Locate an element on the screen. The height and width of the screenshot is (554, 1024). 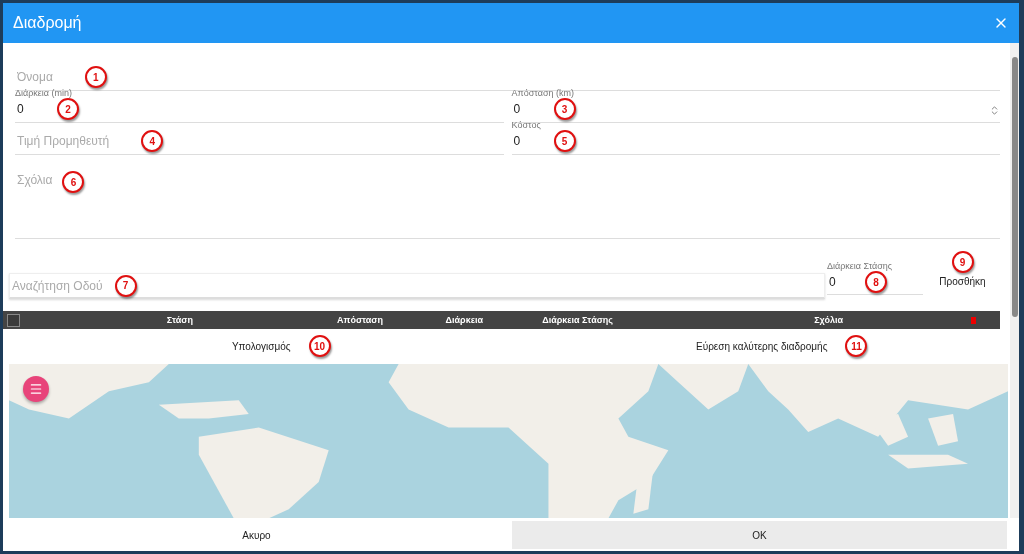
column-header: Σχόλια is located at coordinates (828, 320).